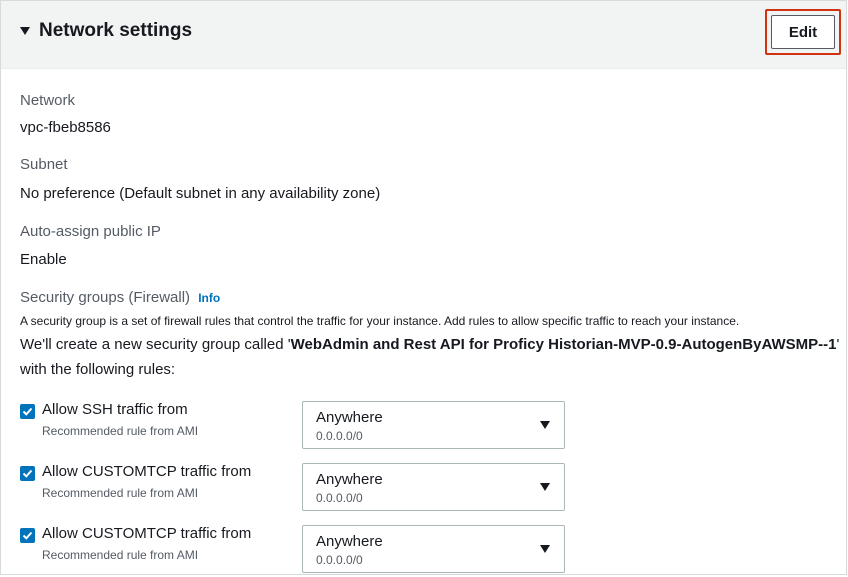  What do you see at coordinates (48, 100) in the screenshot?
I see `network-label: Network` at bounding box center [48, 100].